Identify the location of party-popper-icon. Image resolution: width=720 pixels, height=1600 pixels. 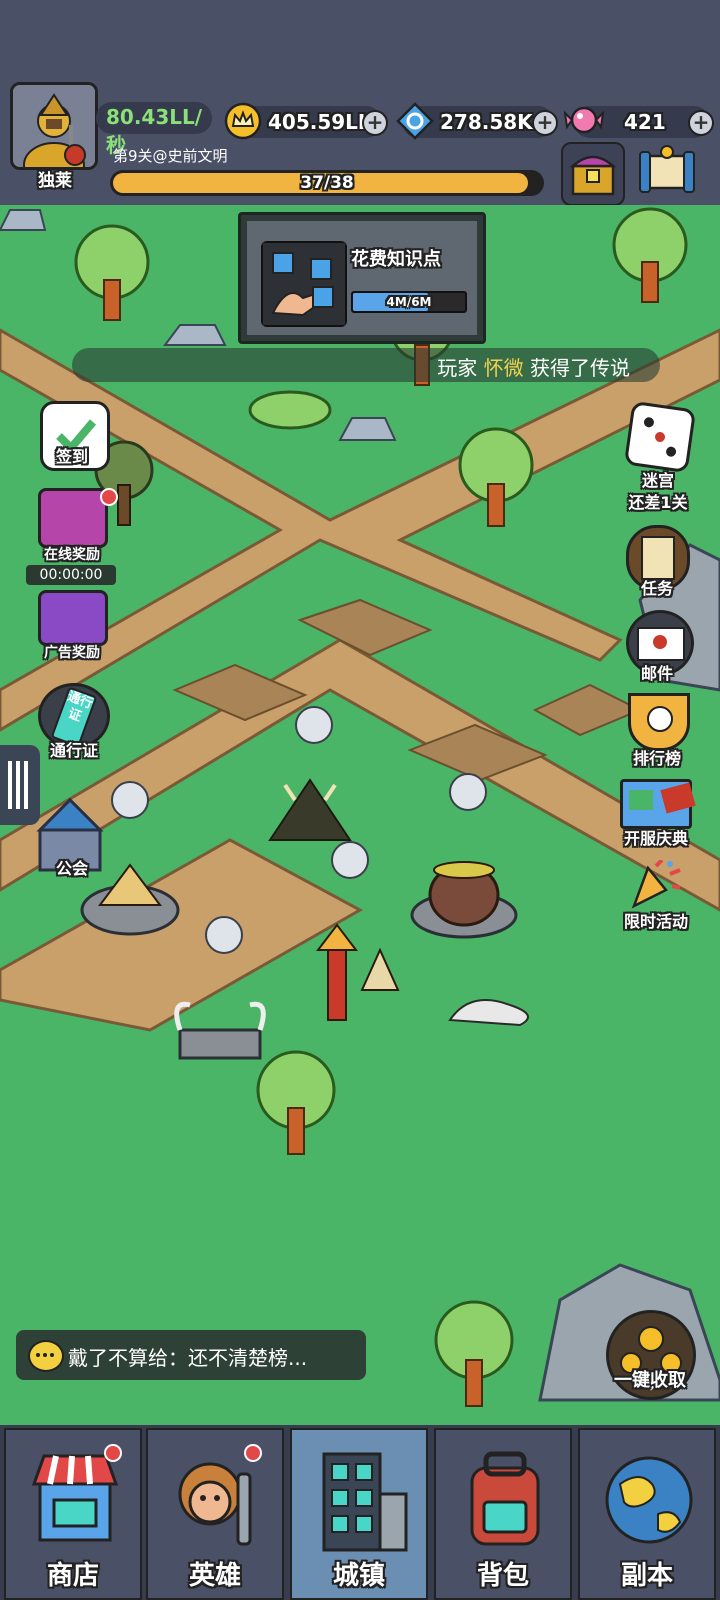
(654, 884).